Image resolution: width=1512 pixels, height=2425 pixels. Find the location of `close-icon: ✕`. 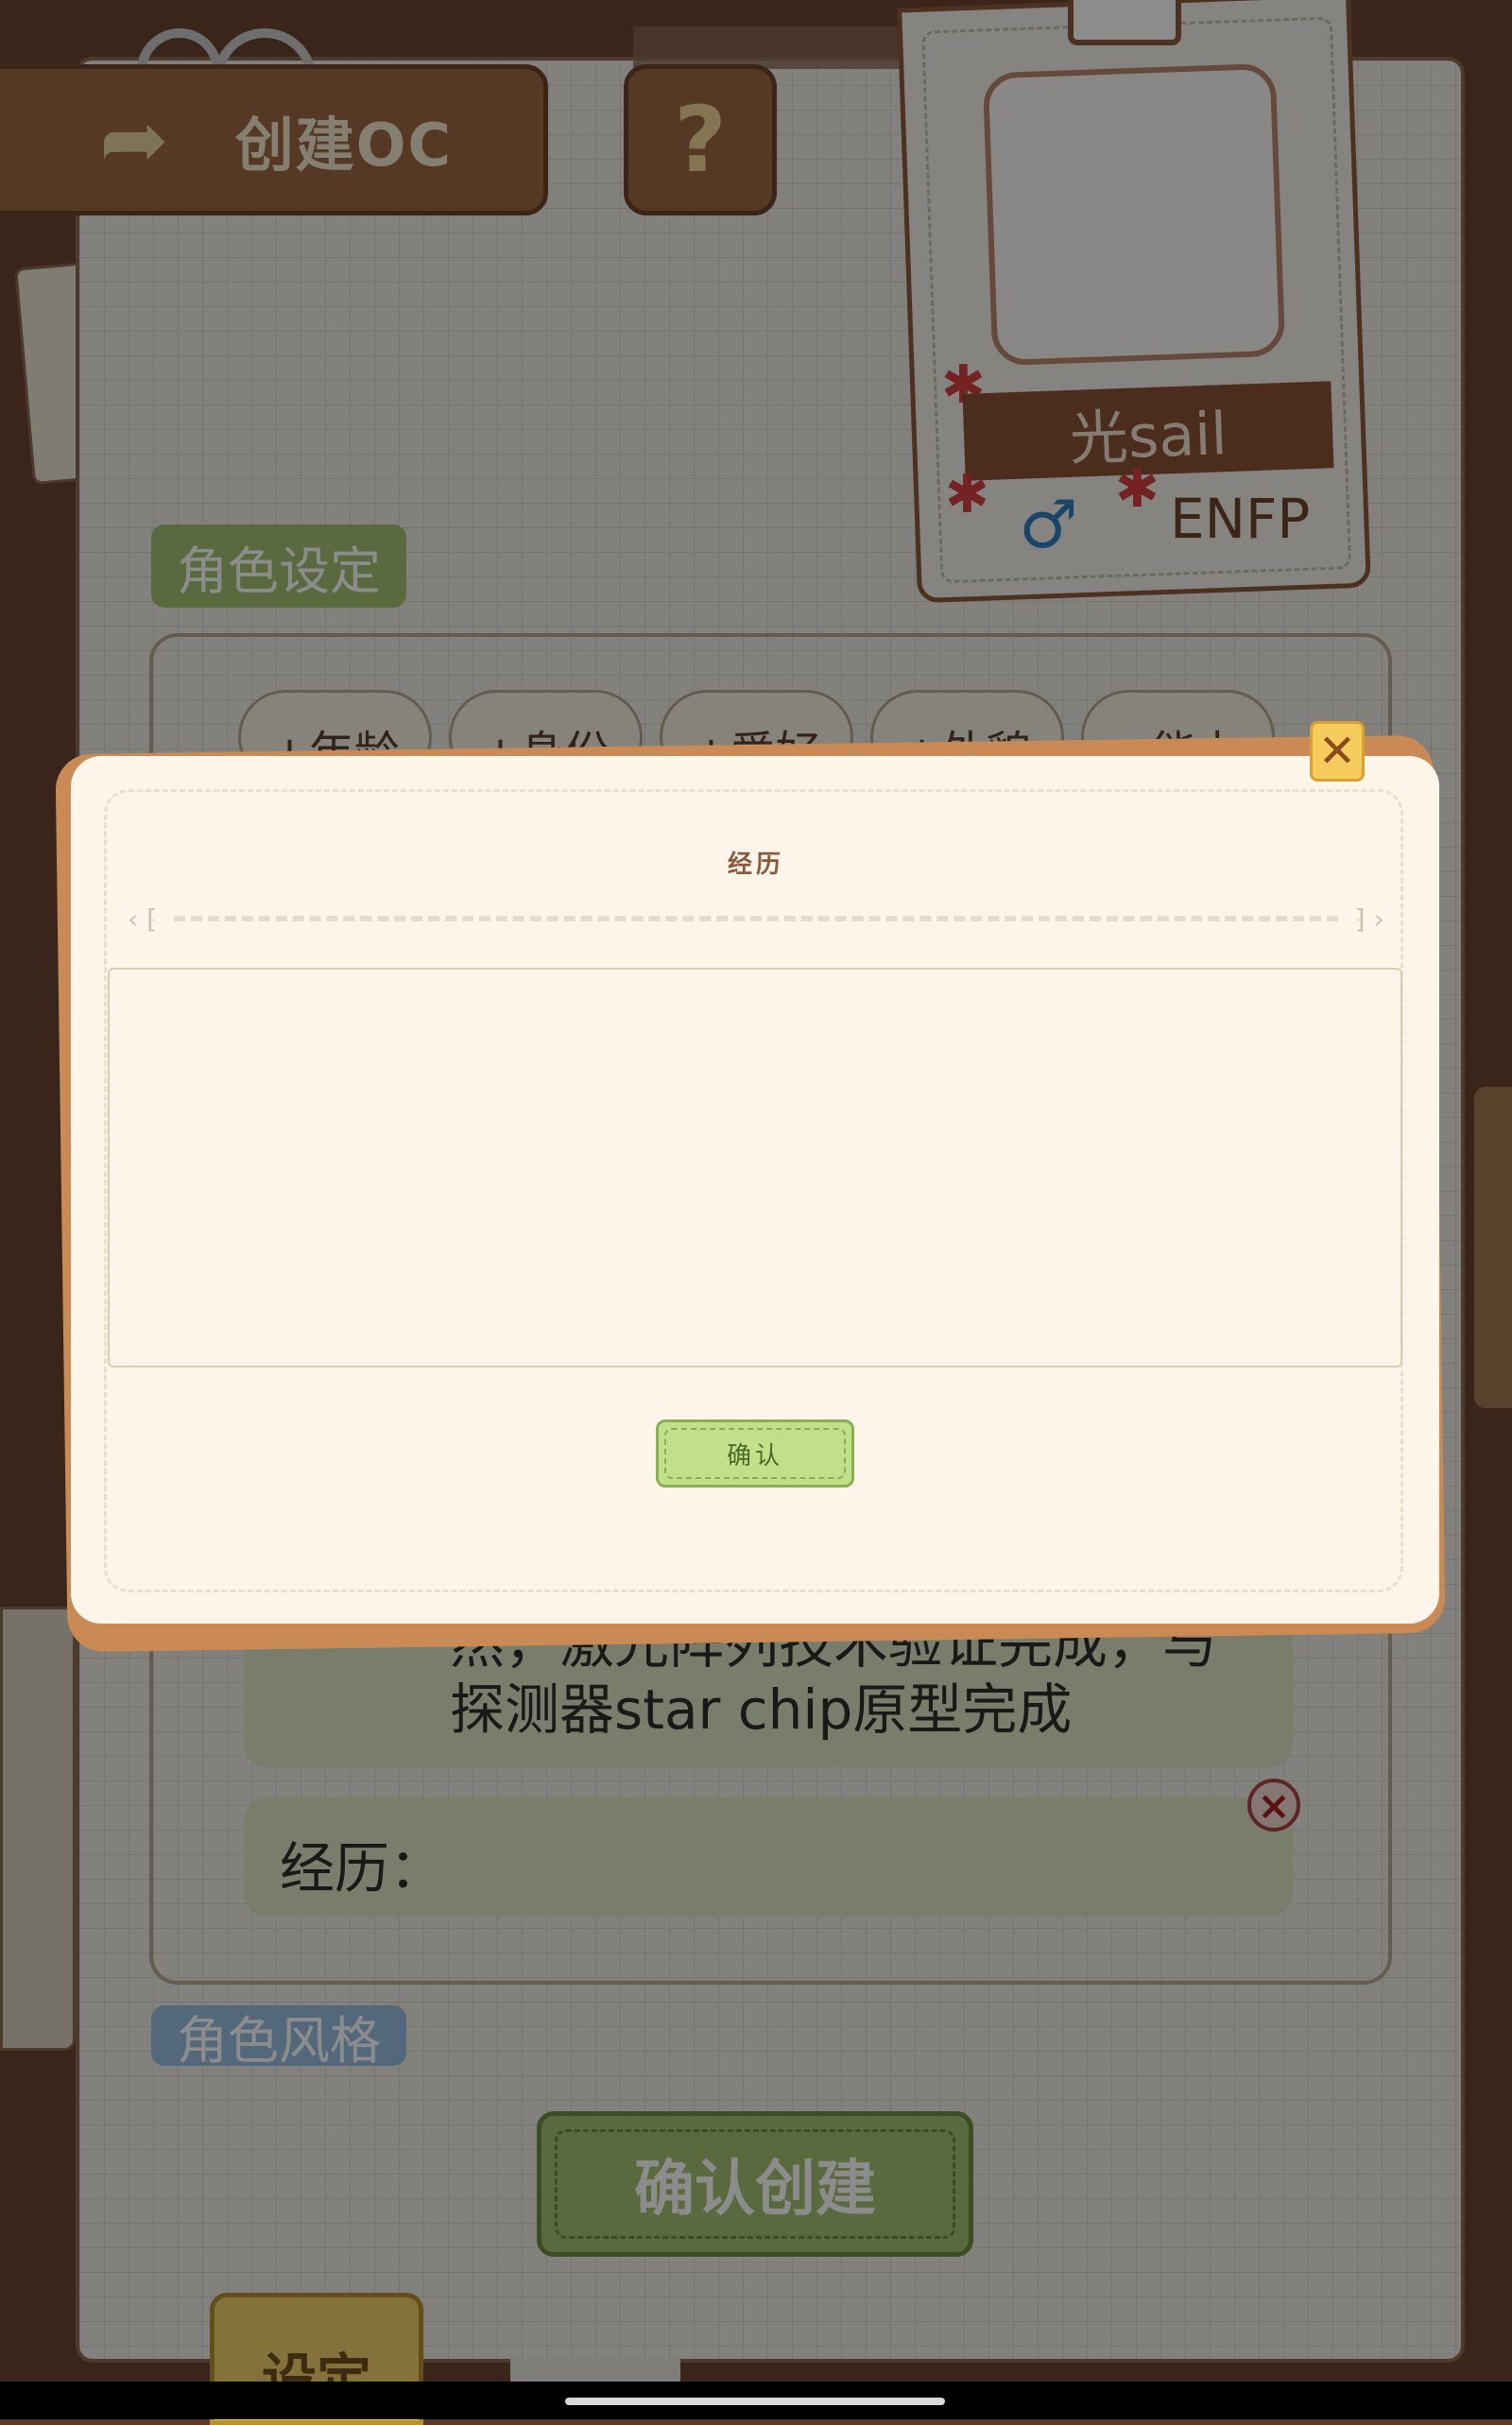

close-icon: ✕ is located at coordinates (1337, 752).